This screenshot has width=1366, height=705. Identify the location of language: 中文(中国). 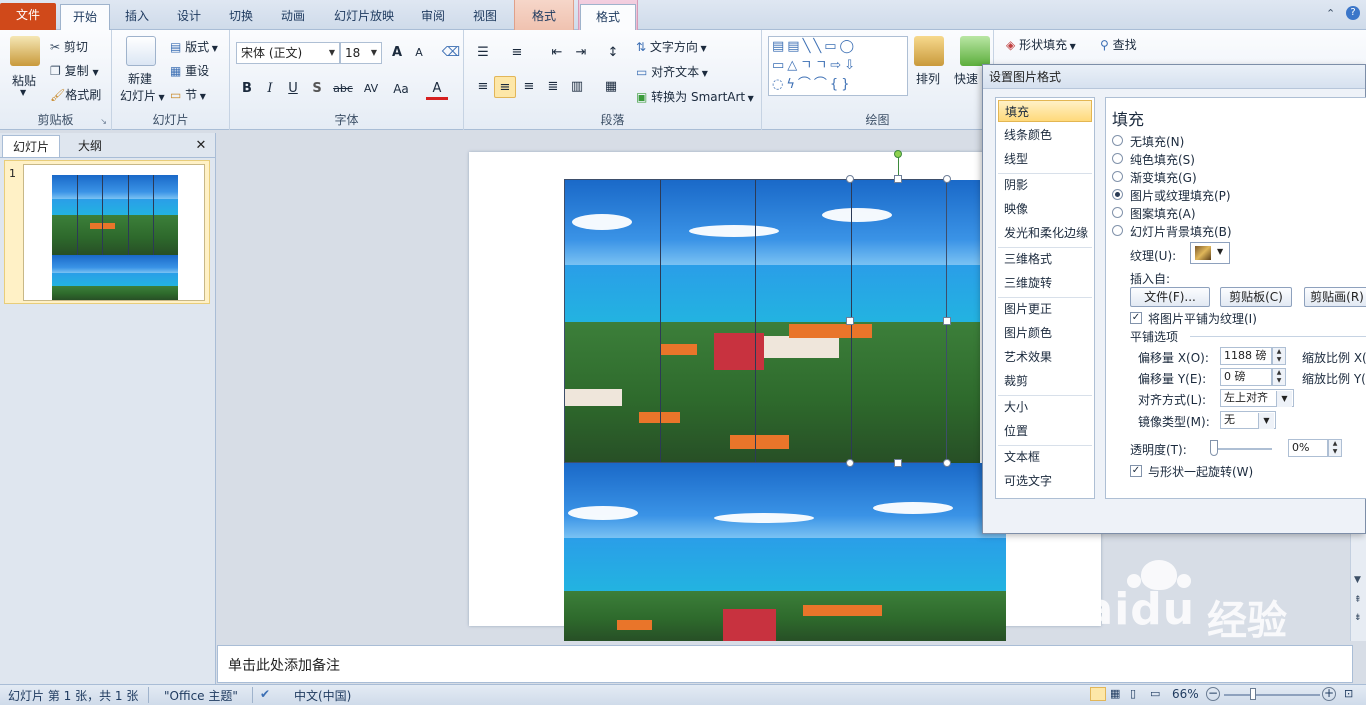
(322, 695).